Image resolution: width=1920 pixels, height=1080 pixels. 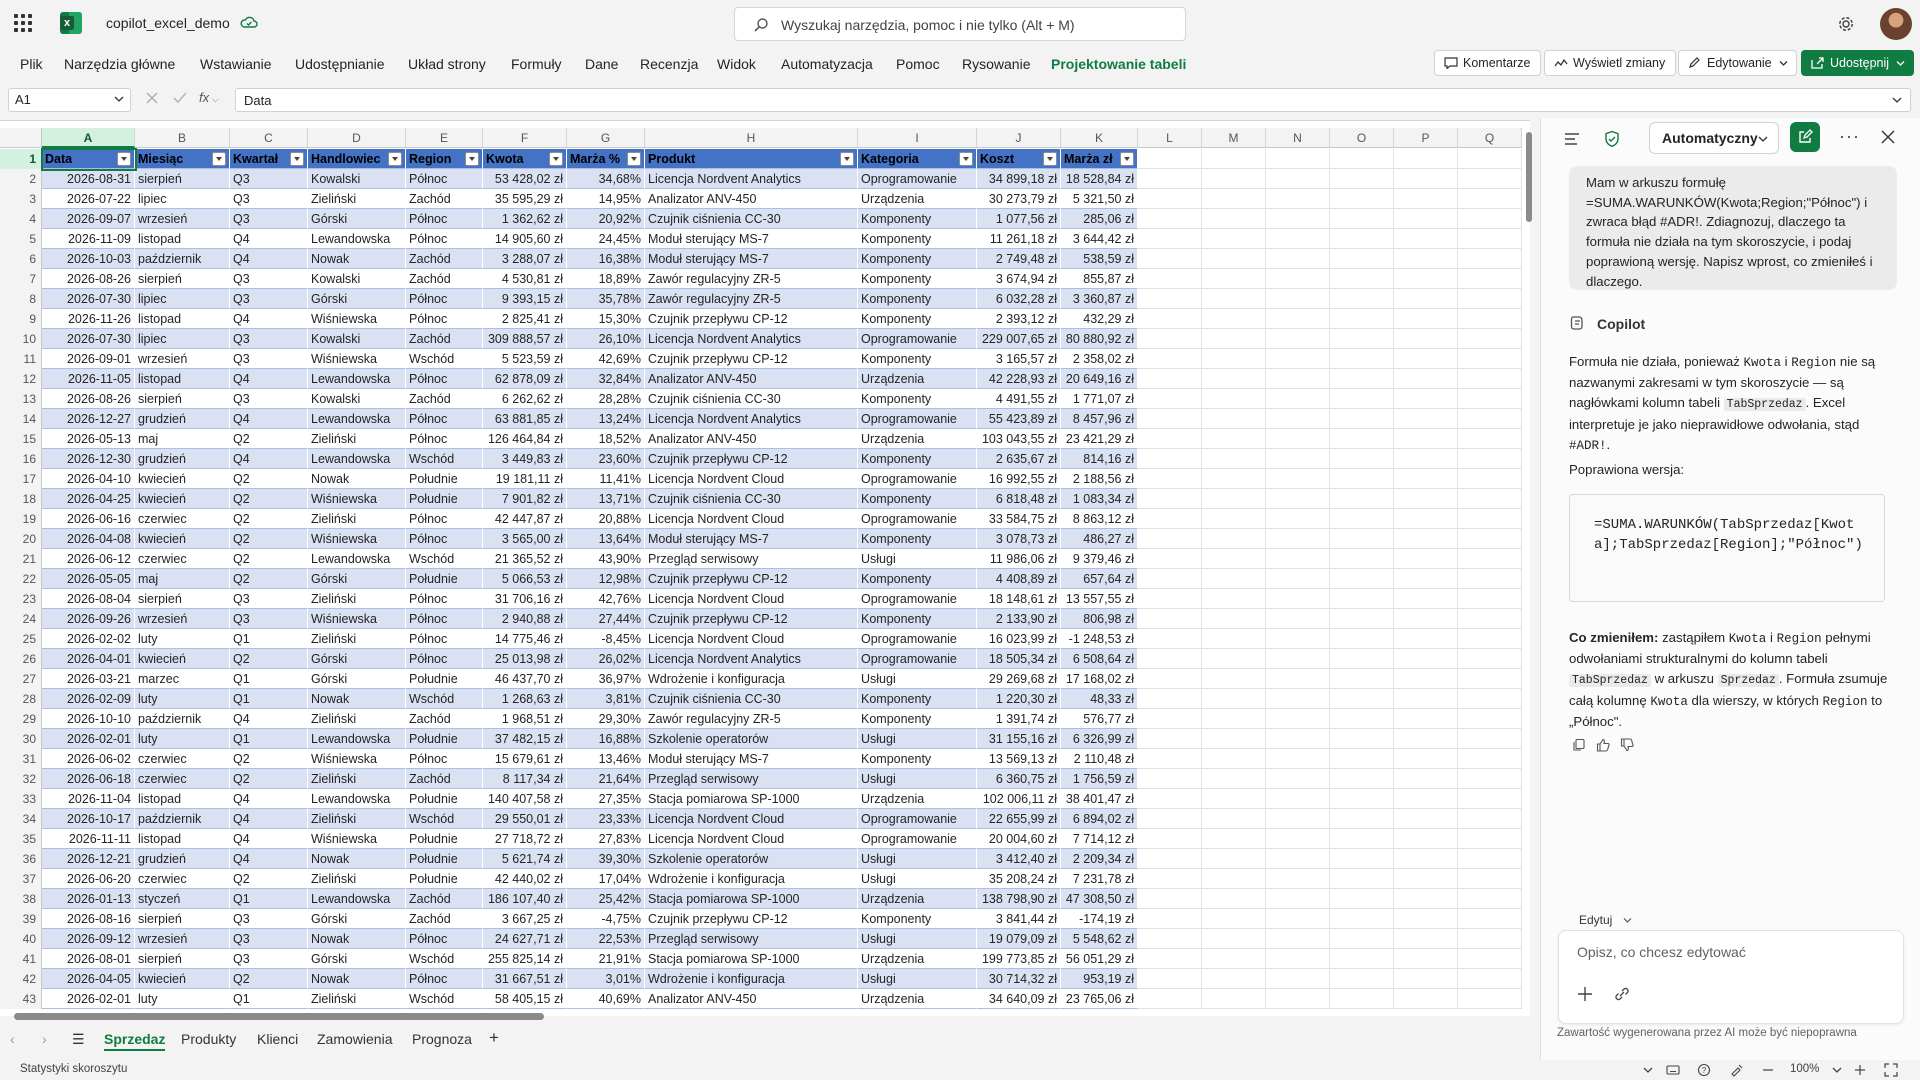 What do you see at coordinates (606, 439) in the screenshot?
I see `cell: 18,52%` at bounding box center [606, 439].